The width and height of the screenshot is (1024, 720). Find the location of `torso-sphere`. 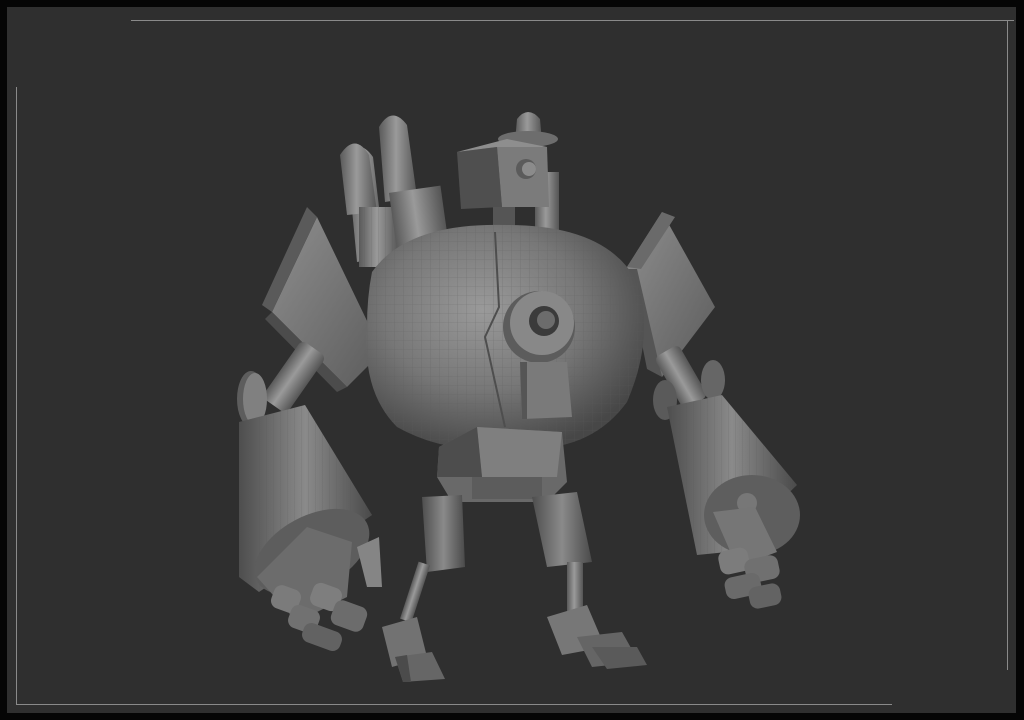

torso-sphere is located at coordinates (505, 336).